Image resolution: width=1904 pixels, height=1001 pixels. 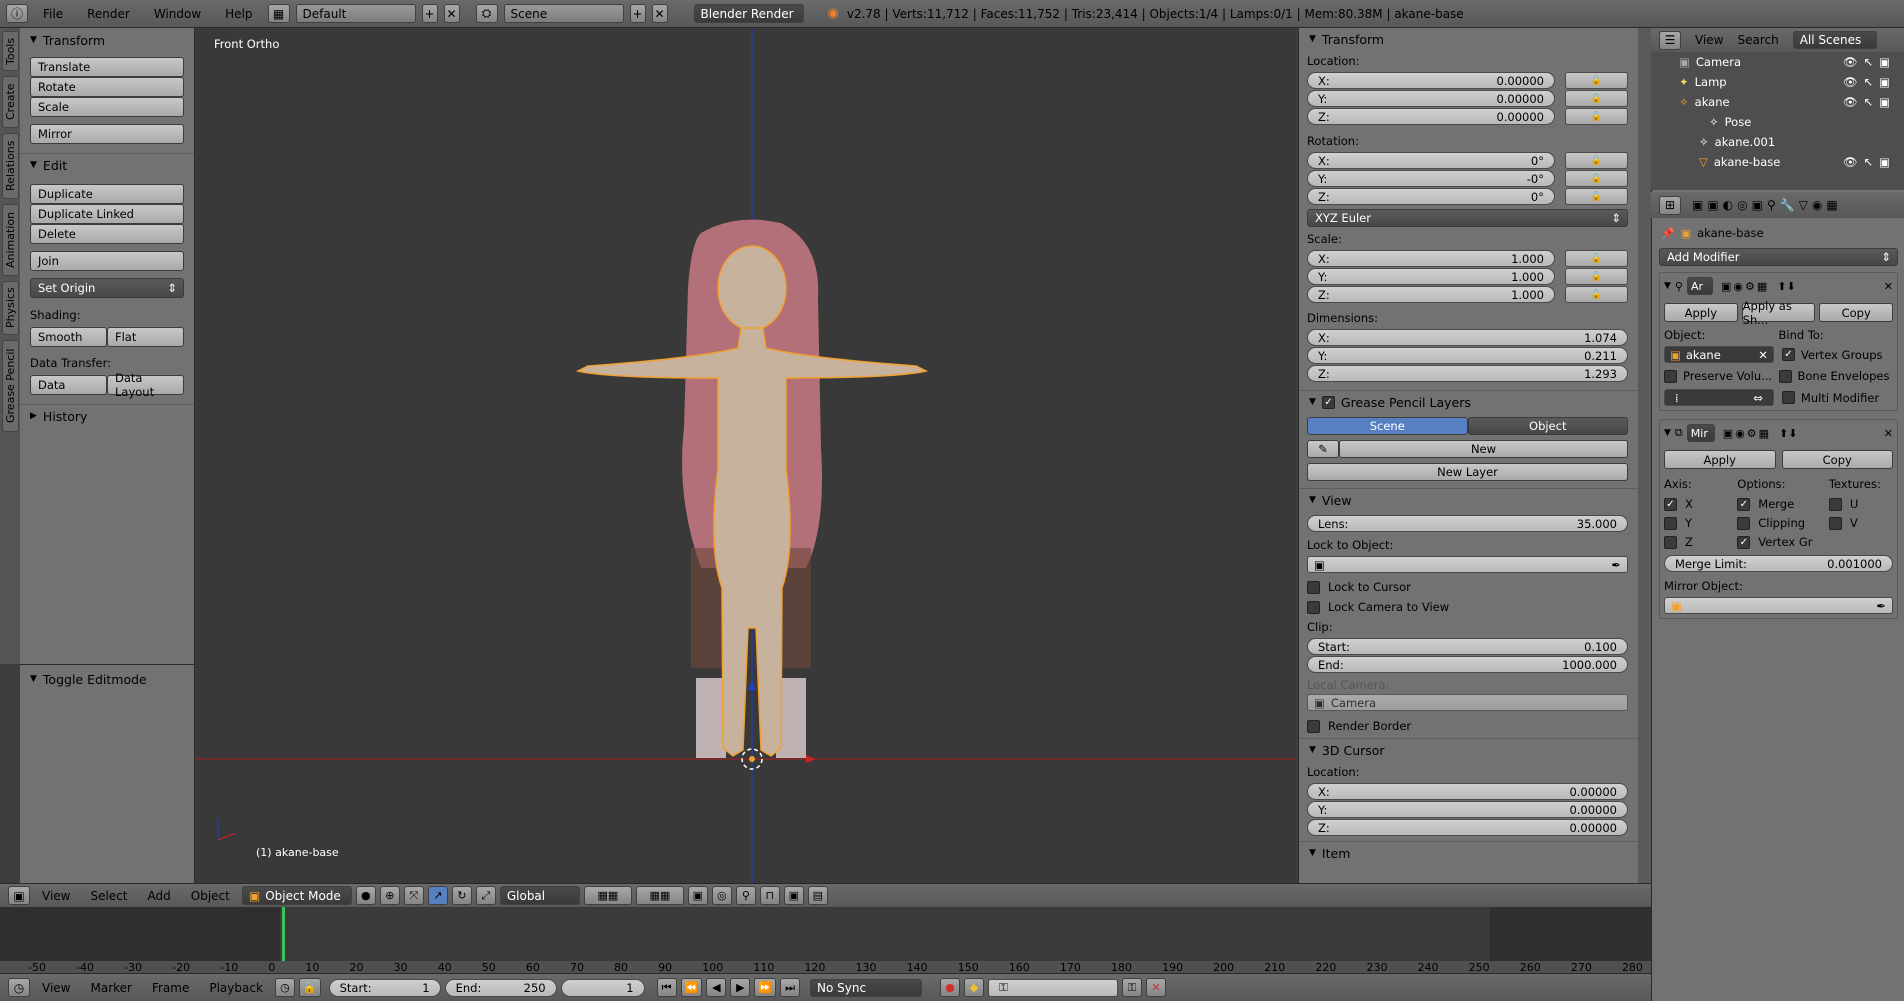 What do you see at coordinates (1313, 587) in the screenshot?
I see `lock-to-cursor-checkbox` at bounding box center [1313, 587].